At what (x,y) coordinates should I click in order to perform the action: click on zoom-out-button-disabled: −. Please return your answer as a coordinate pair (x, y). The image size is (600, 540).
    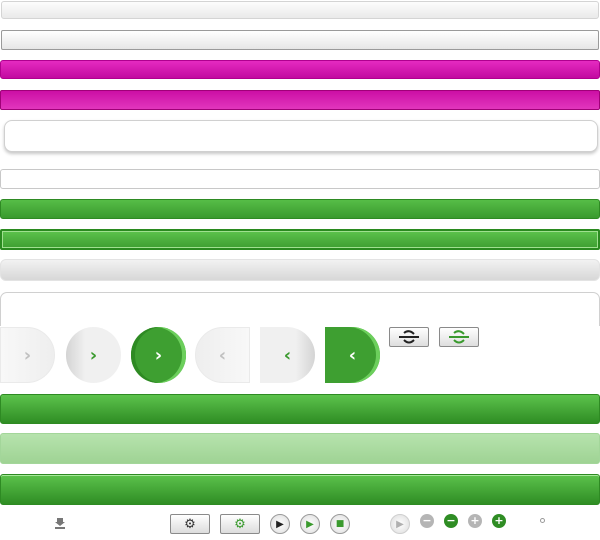
    Looking at the image, I should click on (427, 521).